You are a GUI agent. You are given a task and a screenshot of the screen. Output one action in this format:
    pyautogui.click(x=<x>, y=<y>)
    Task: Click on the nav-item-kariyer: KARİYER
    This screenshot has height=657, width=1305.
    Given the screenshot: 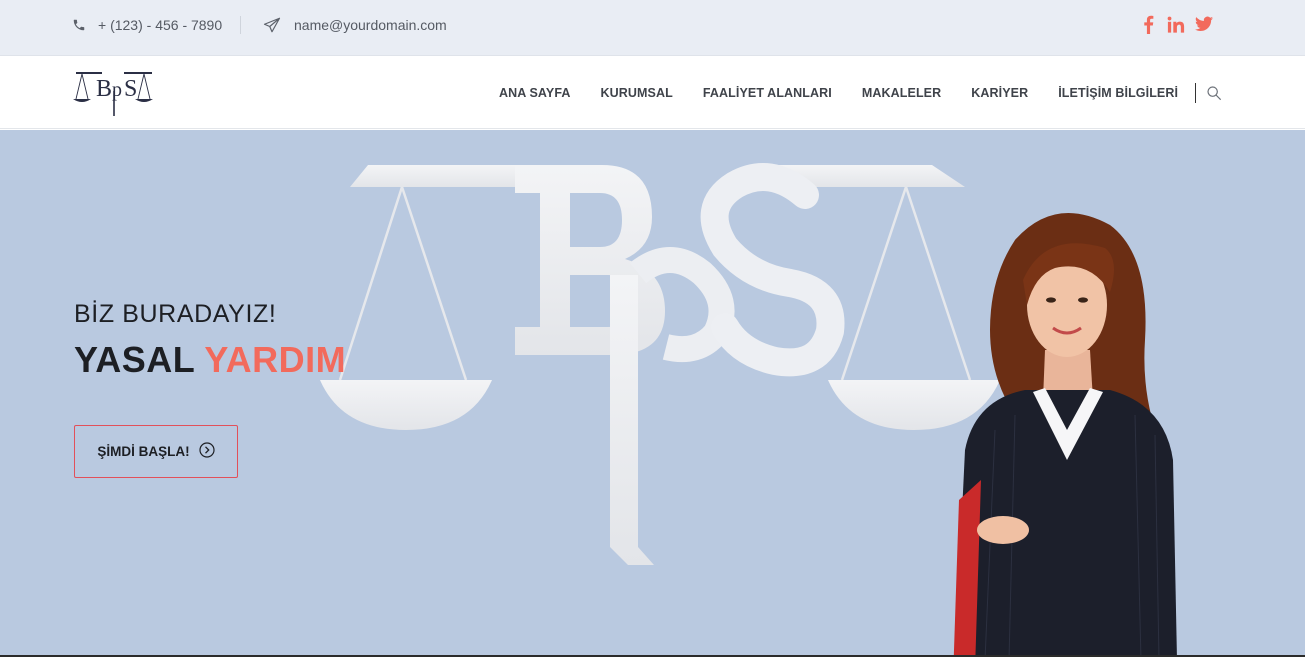 What is the action you would take?
    pyautogui.click(x=999, y=93)
    